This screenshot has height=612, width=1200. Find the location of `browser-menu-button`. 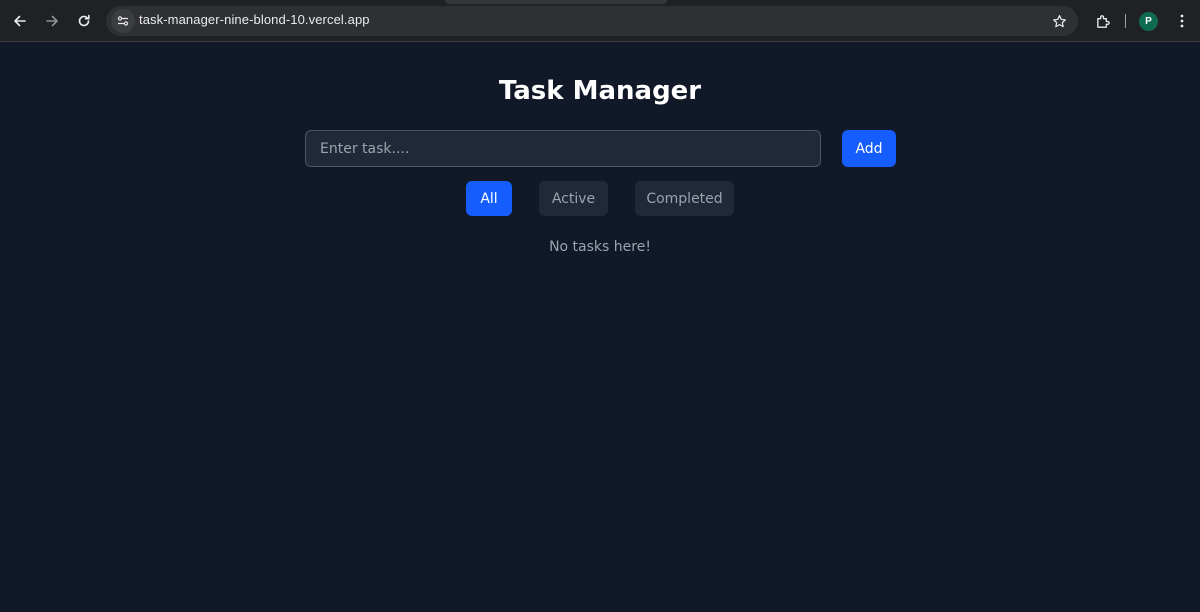

browser-menu-button is located at coordinates (1182, 21).